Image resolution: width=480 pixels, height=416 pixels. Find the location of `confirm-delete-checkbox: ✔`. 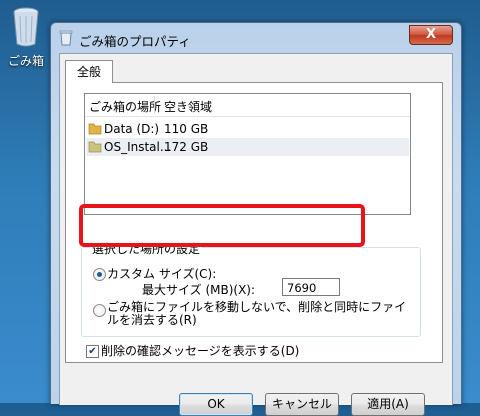

confirm-delete-checkbox: ✔ is located at coordinates (92, 351).